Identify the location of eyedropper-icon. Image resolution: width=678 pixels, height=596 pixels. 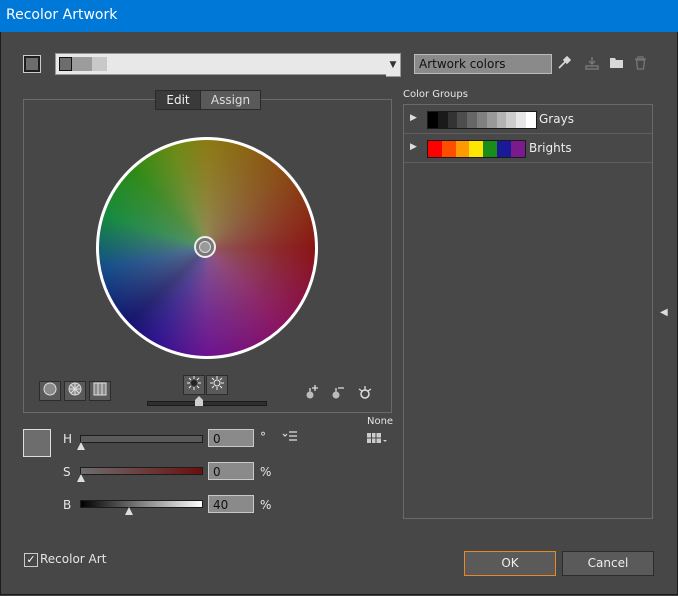
(564, 63).